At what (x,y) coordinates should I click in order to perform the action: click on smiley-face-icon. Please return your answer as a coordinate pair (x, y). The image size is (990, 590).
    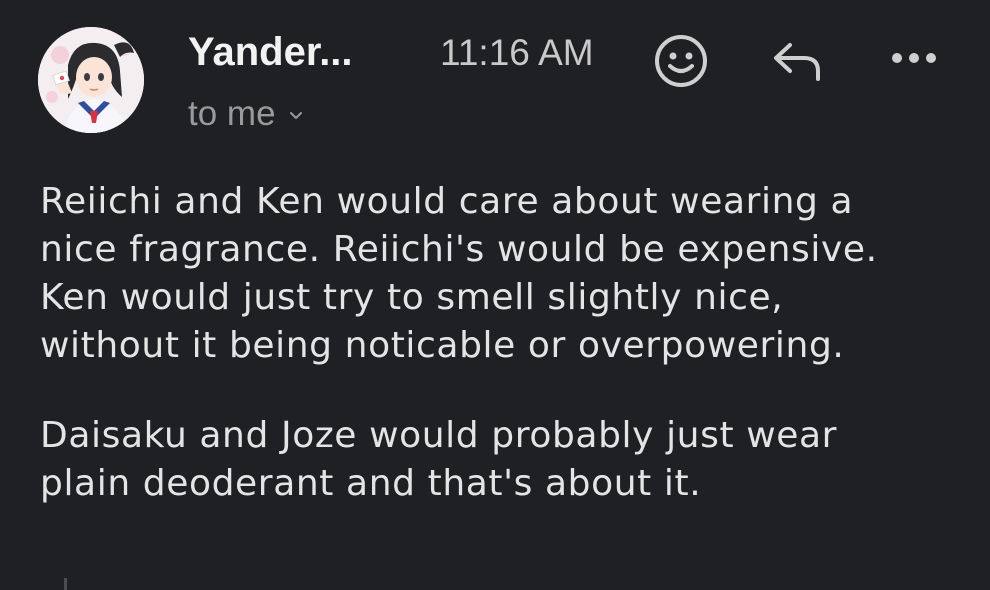
    Looking at the image, I should click on (681, 61).